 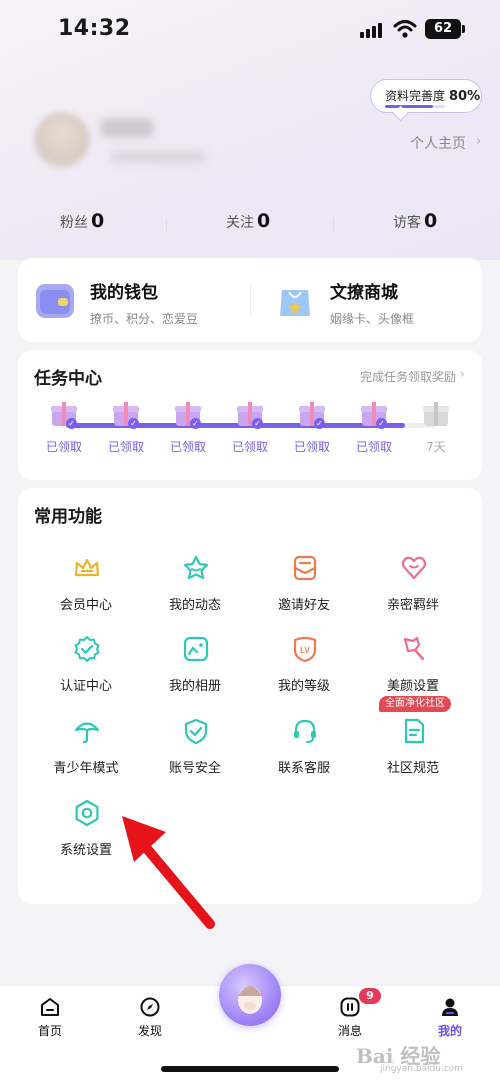 I want to click on svg-text: LV, so click(x=305, y=650).